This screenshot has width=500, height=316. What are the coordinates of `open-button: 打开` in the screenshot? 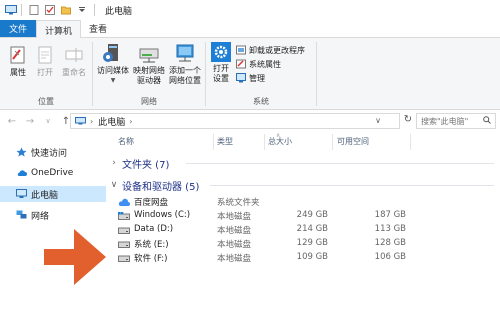 It's located at (45, 61).